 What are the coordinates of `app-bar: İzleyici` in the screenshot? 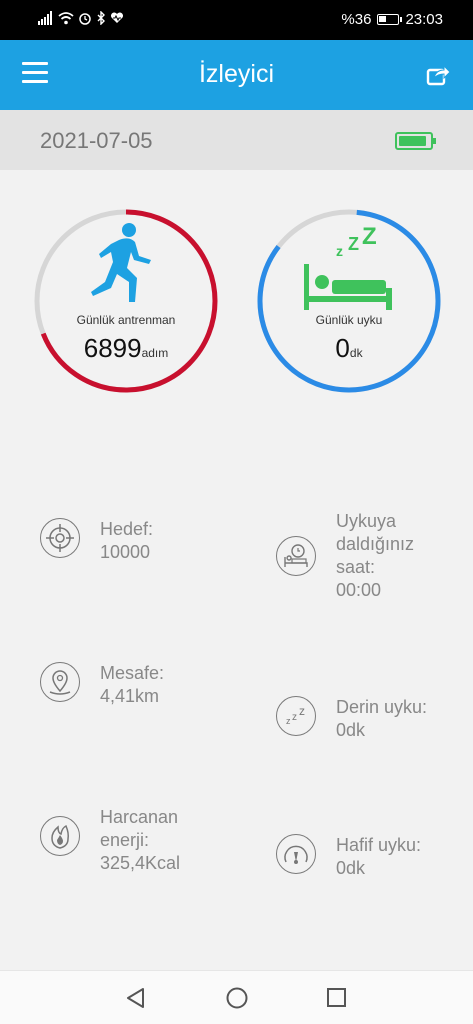 It's located at (236, 75).